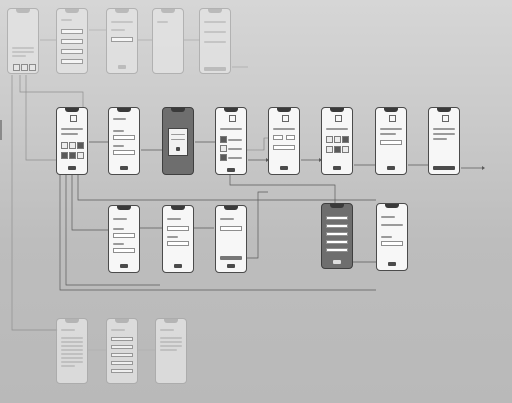 This screenshot has width=512, height=403. What do you see at coordinates (124, 239) in the screenshot?
I see `screen-s-r2-form` at bounding box center [124, 239].